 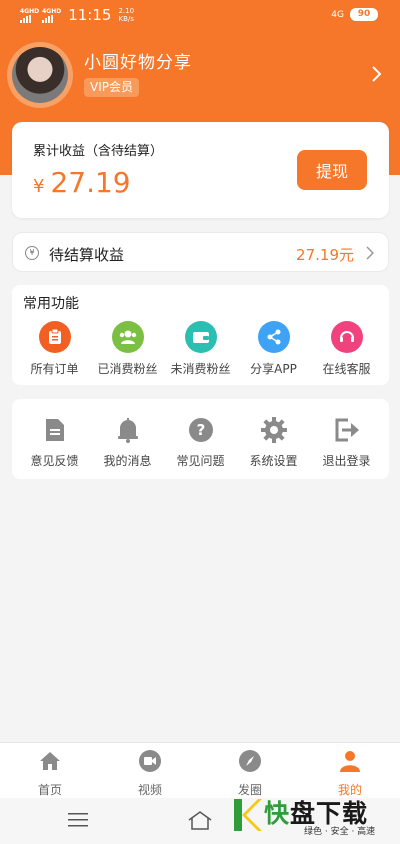 I want to click on watermark-brand-1: 快, so click(x=277, y=813).